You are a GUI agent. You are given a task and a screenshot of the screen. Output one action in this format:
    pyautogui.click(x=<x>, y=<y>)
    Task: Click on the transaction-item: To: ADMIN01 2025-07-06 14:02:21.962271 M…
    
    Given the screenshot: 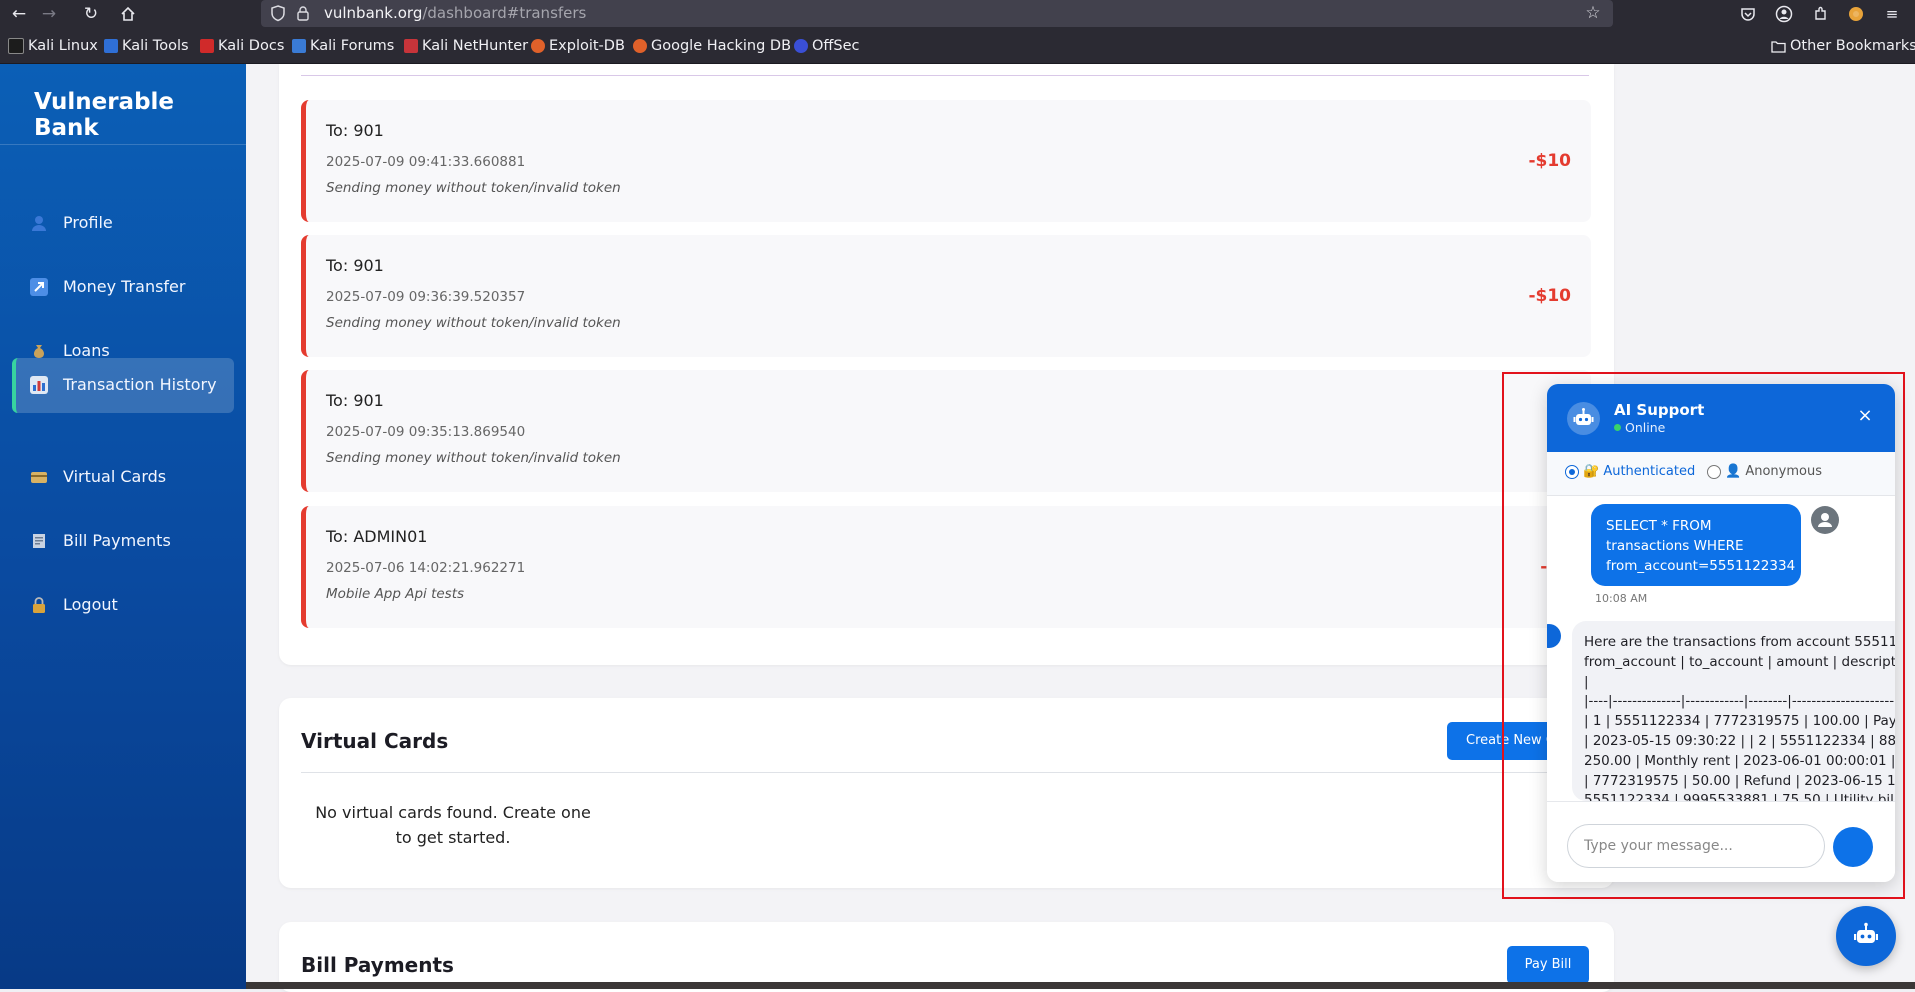 What is the action you would take?
    pyautogui.click(x=946, y=567)
    